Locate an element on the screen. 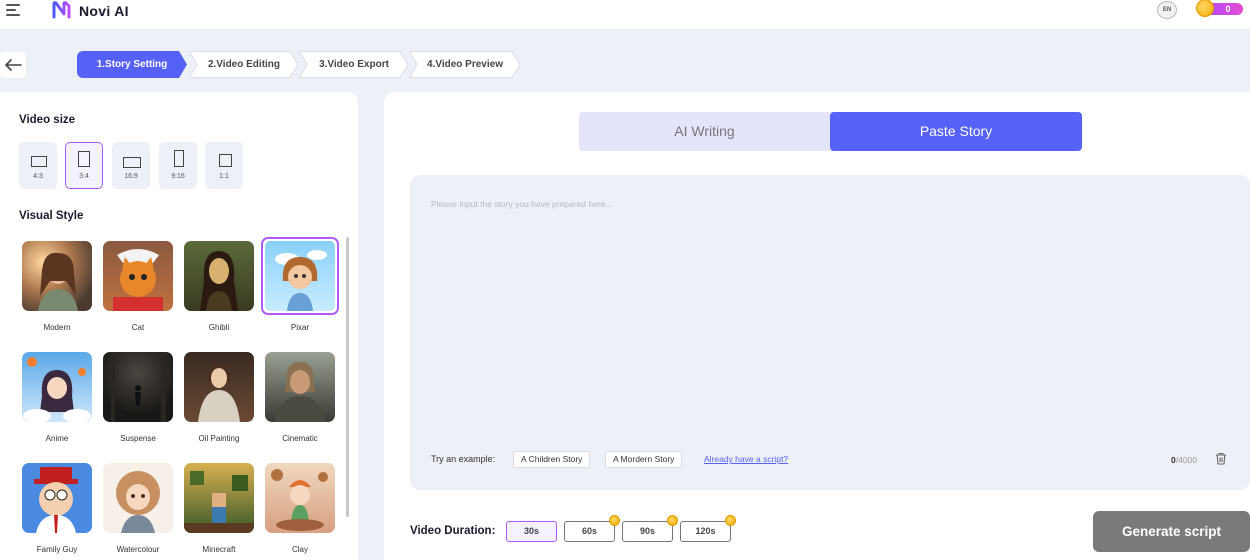  size-option-9-16: 9:16 is located at coordinates (178, 165).